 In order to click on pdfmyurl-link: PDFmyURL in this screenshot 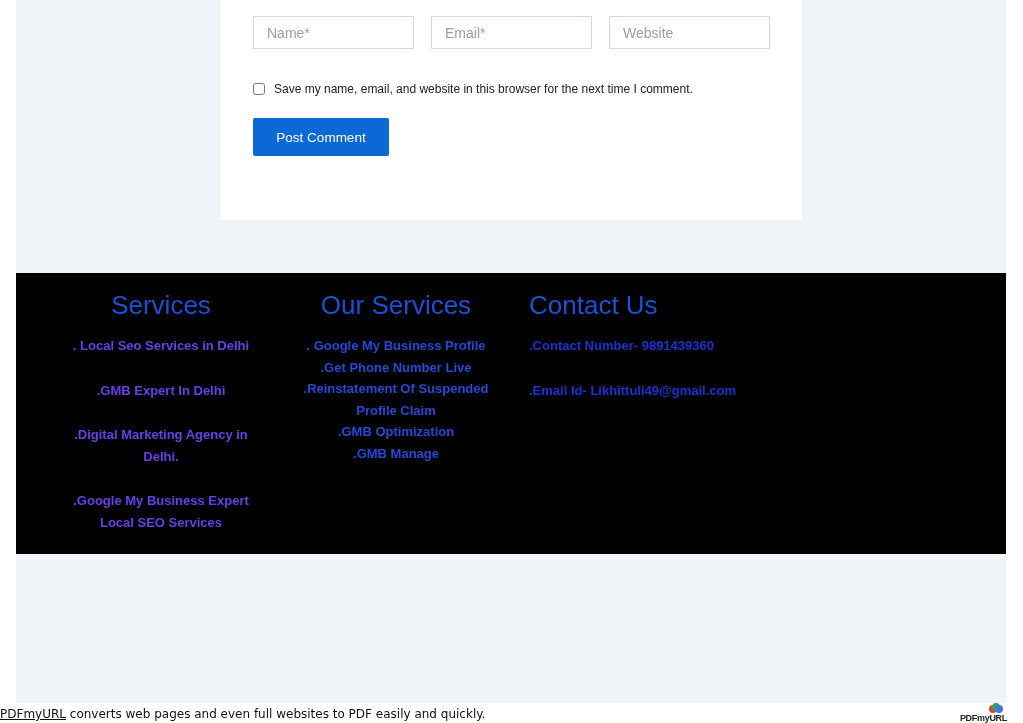, I will do `click(33, 714)`.